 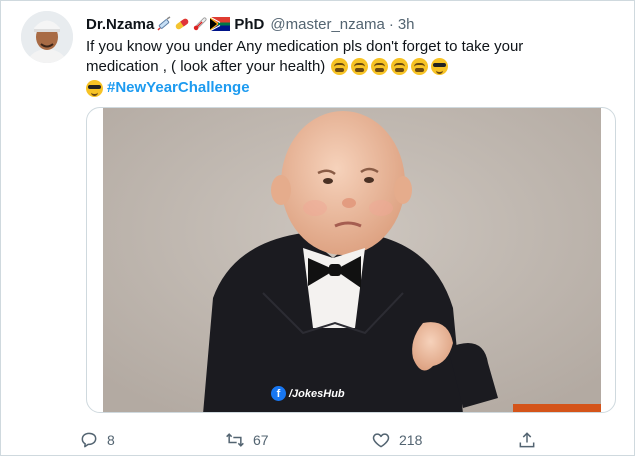 I want to click on tweet-actions: 8 67 218, so click(x=319, y=440).